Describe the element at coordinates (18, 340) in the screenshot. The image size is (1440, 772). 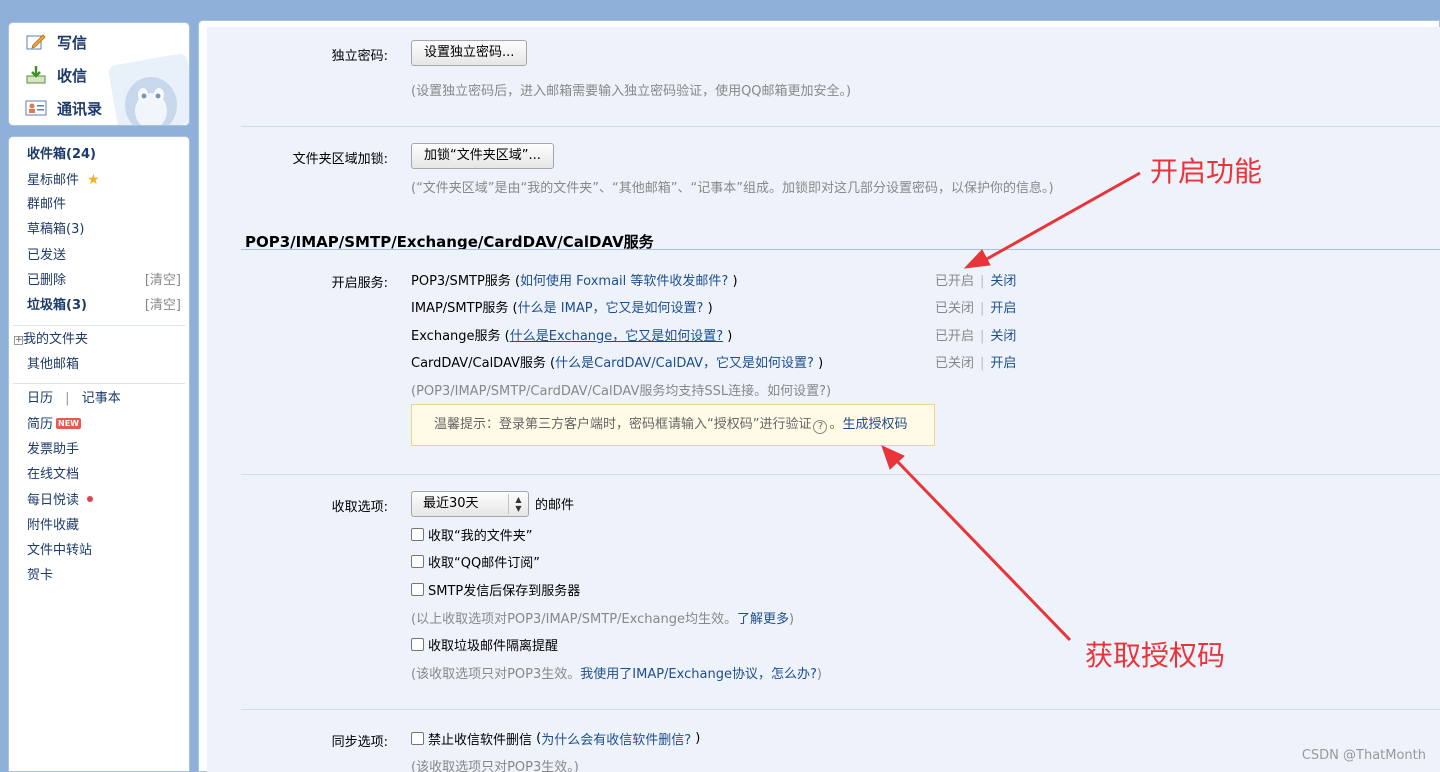
I see `expand-plus-icon: +` at that location.